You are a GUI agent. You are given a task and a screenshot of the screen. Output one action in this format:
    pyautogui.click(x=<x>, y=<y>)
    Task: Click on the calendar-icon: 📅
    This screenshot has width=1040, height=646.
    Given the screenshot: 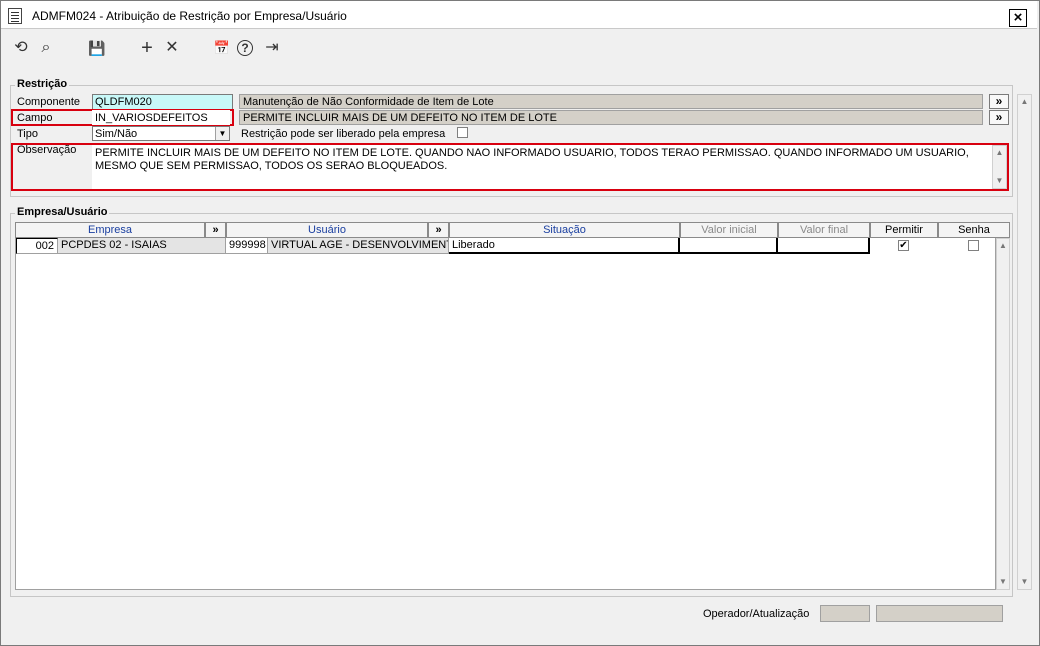 What is the action you would take?
    pyautogui.click(x=222, y=48)
    